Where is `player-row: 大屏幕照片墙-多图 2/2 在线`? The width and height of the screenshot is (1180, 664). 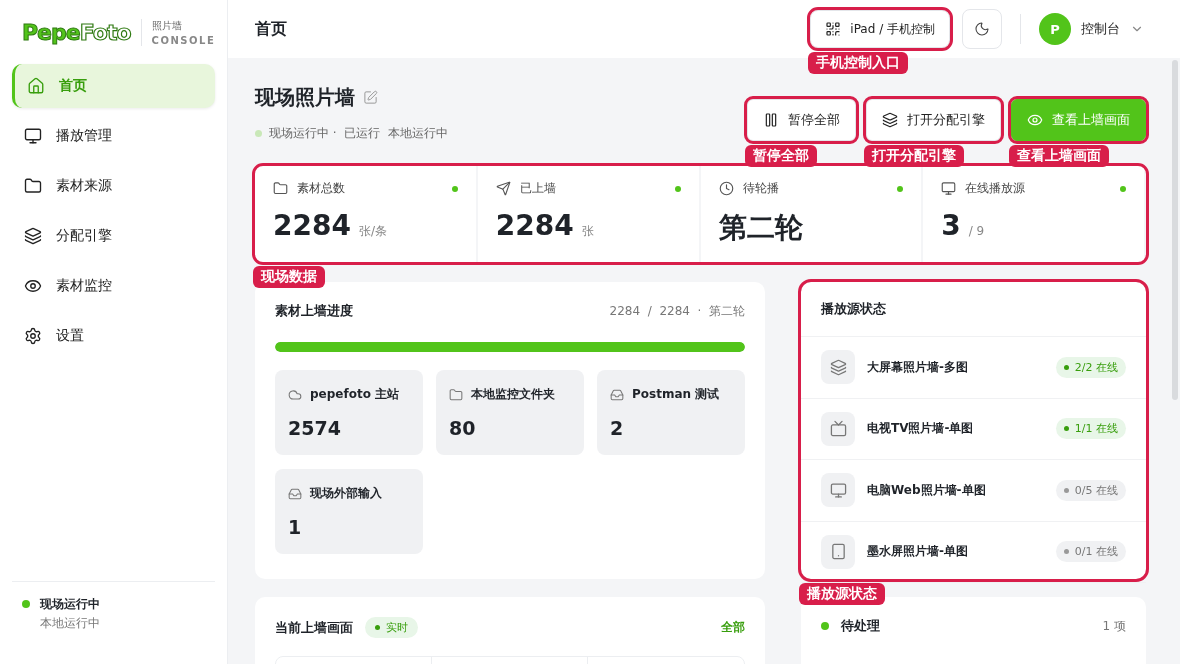
player-row: 大屏幕照片墙-多图 2/2 在线 is located at coordinates (973, 368).